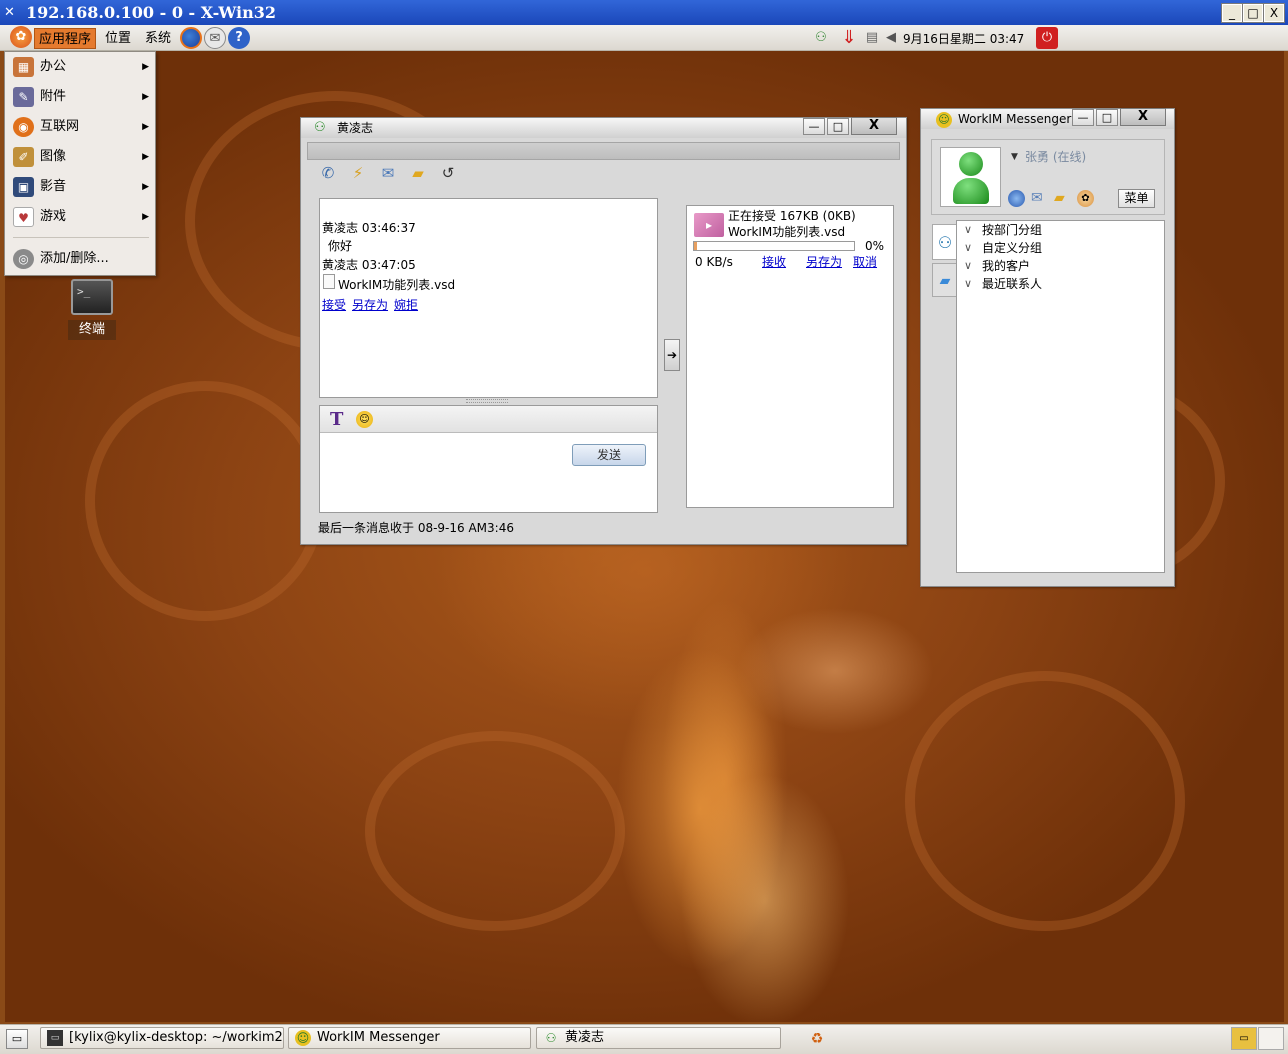 The width and height of the screenshot is (1288, 1054). What do you see at coordinates (945, 280) in the screenshot?
I see `groups-tab-icon: ▰` at bounding box center [945, 280].